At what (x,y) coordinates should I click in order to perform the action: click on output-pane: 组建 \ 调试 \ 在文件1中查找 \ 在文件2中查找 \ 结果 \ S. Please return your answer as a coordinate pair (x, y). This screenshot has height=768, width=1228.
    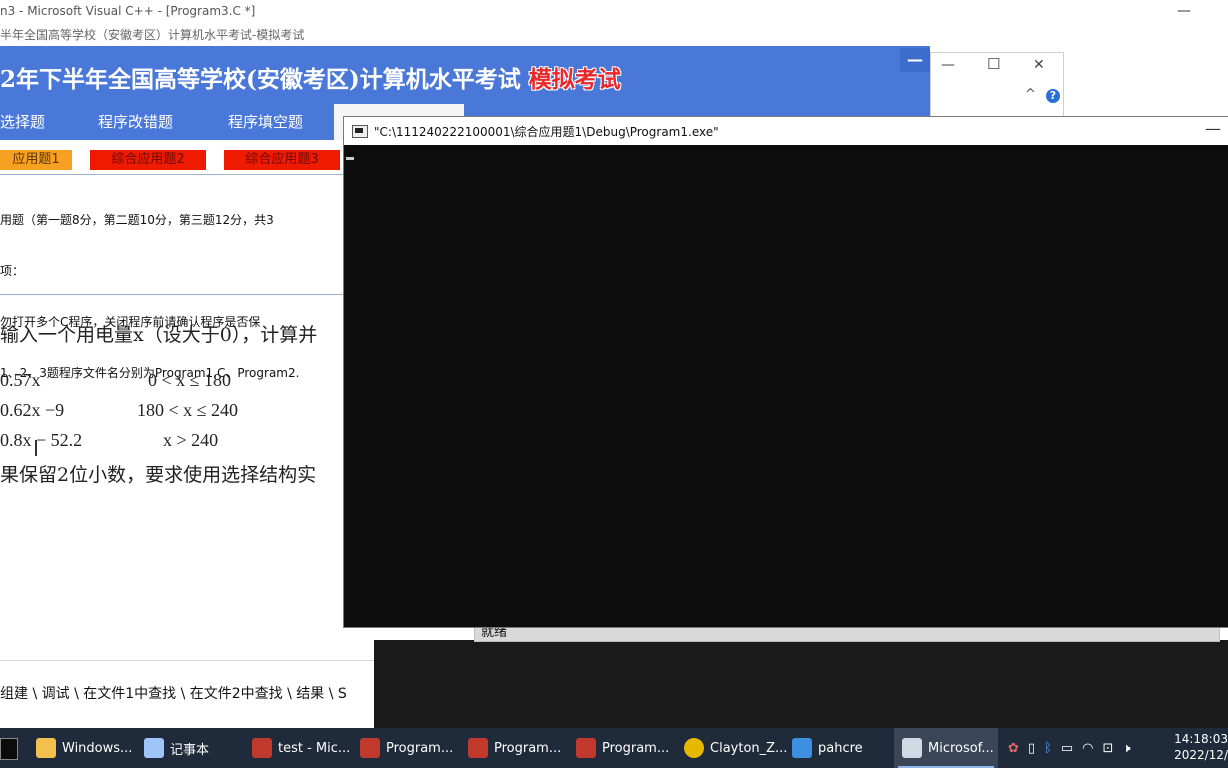
    Looking at the image, I should click on (187, 694).